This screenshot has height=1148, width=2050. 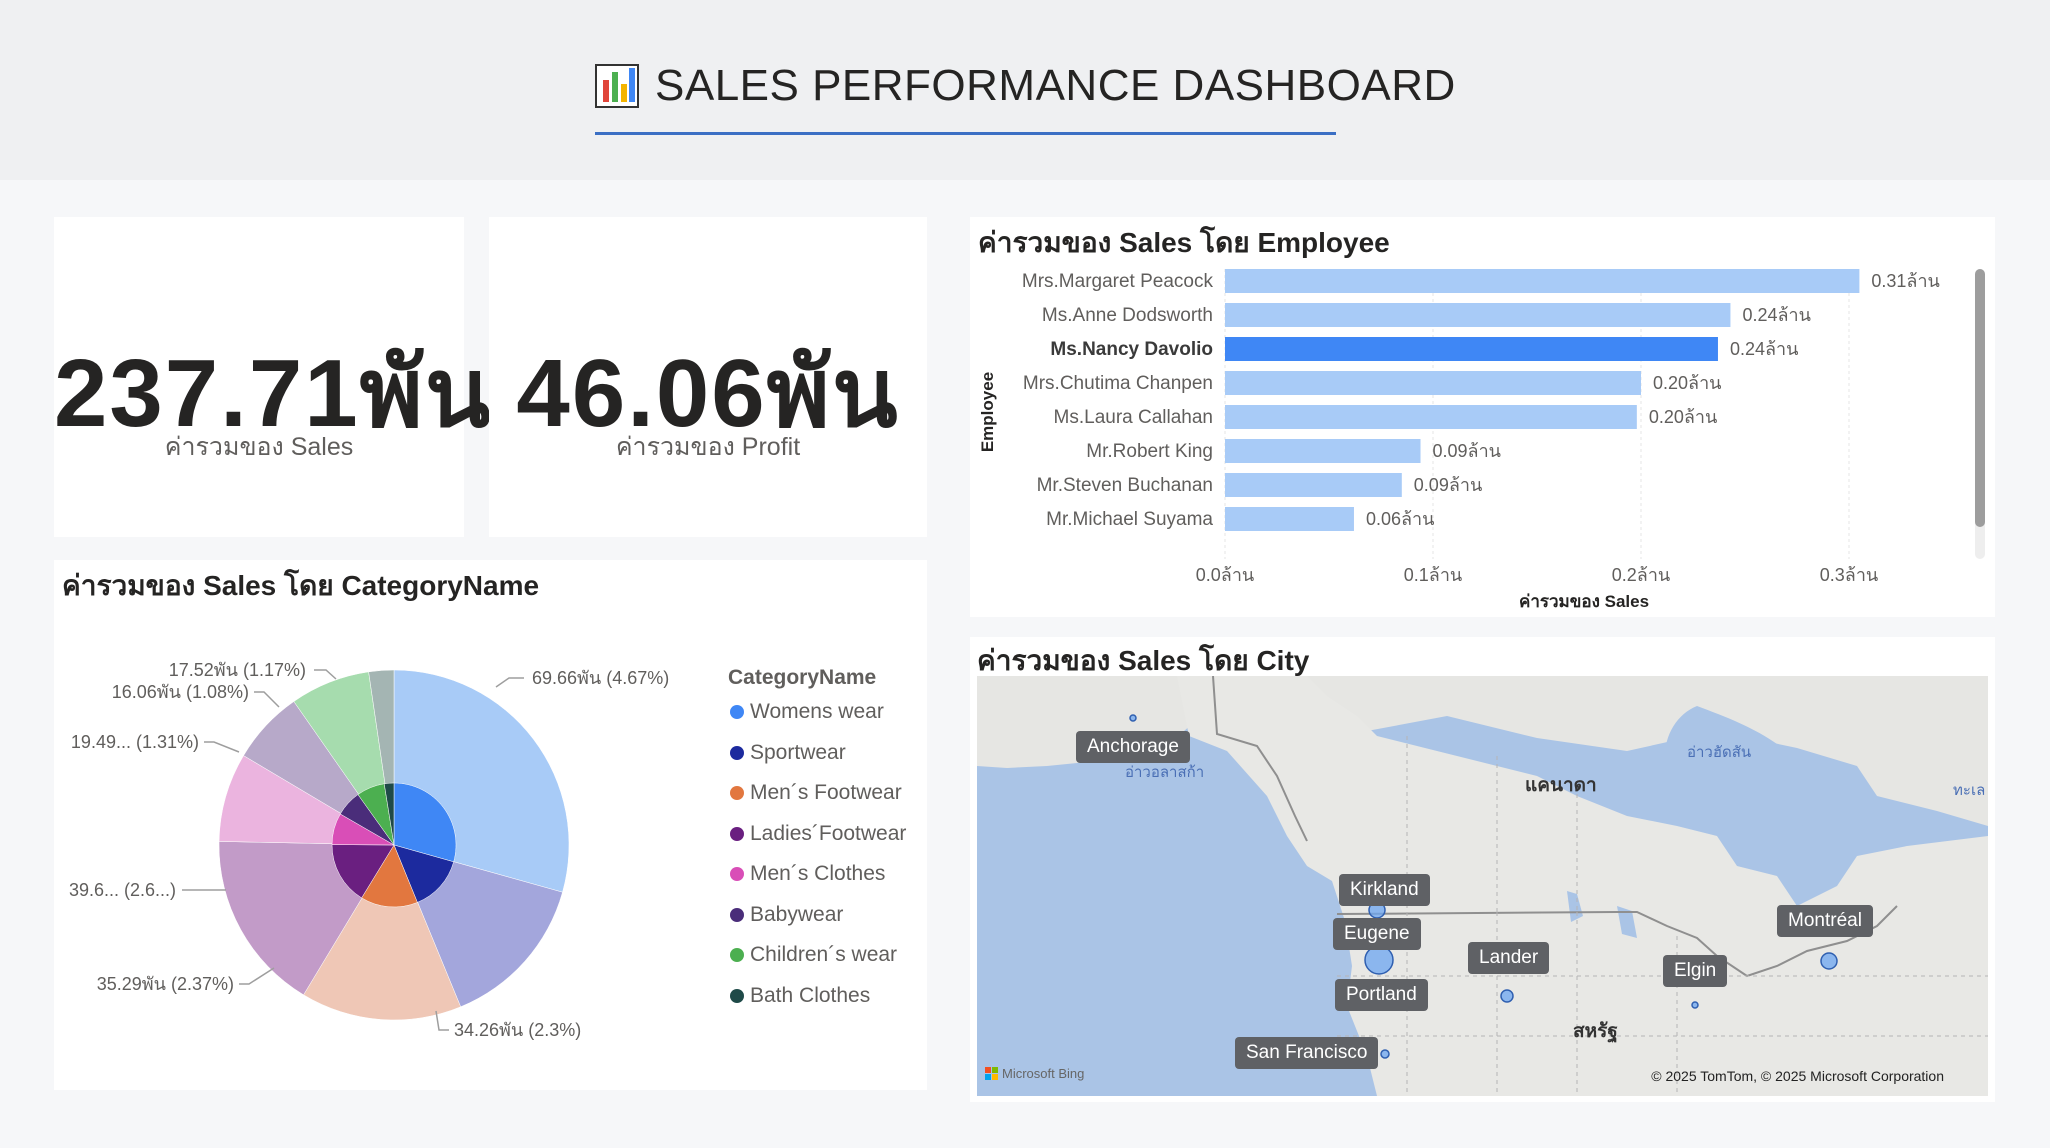 What do you see at coordinates (991, 1073) in the screenshot?
I see `microsoft-logo-icon` at bounding box center [991, 1073].